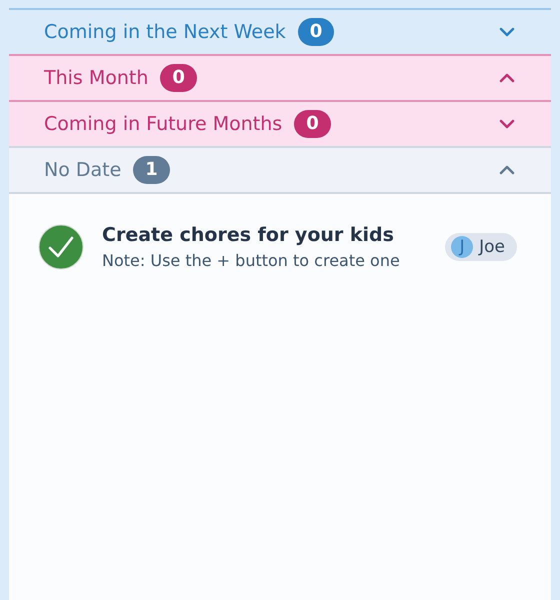  I want to click on section-title: No Date, so click(83, 170).